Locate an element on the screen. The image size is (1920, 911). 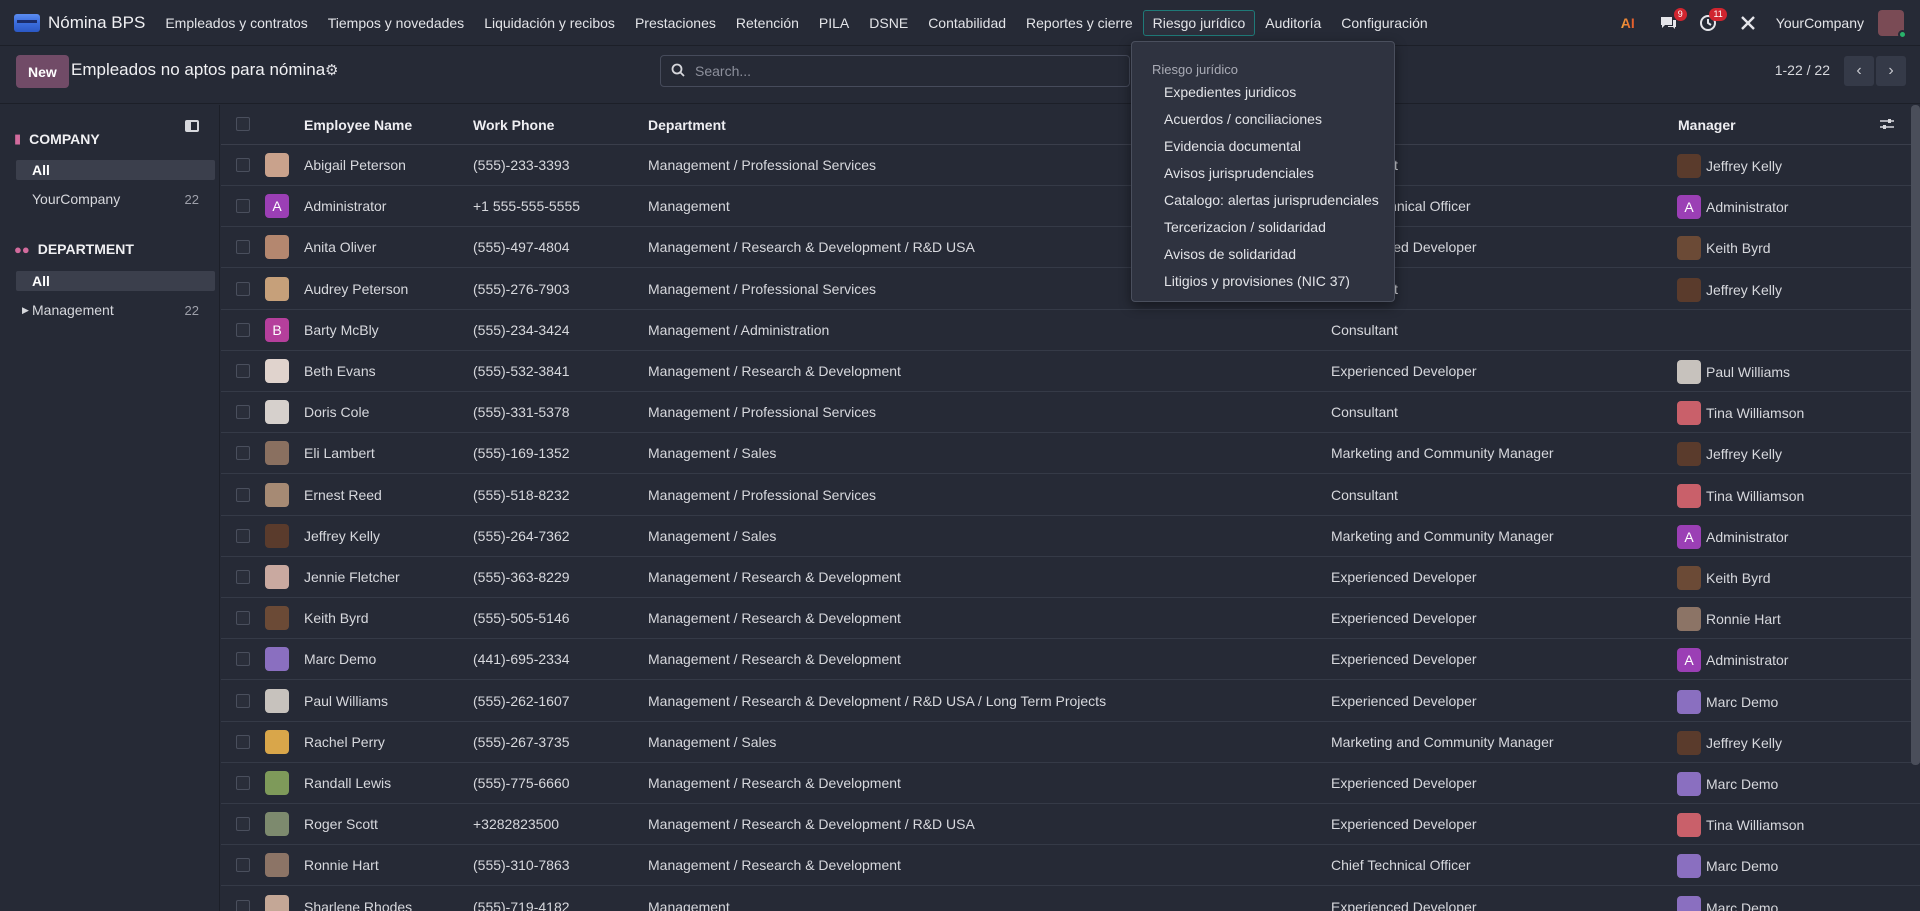
department-filter-management: ▶ Management 22 is located at coordinates (115, 310).